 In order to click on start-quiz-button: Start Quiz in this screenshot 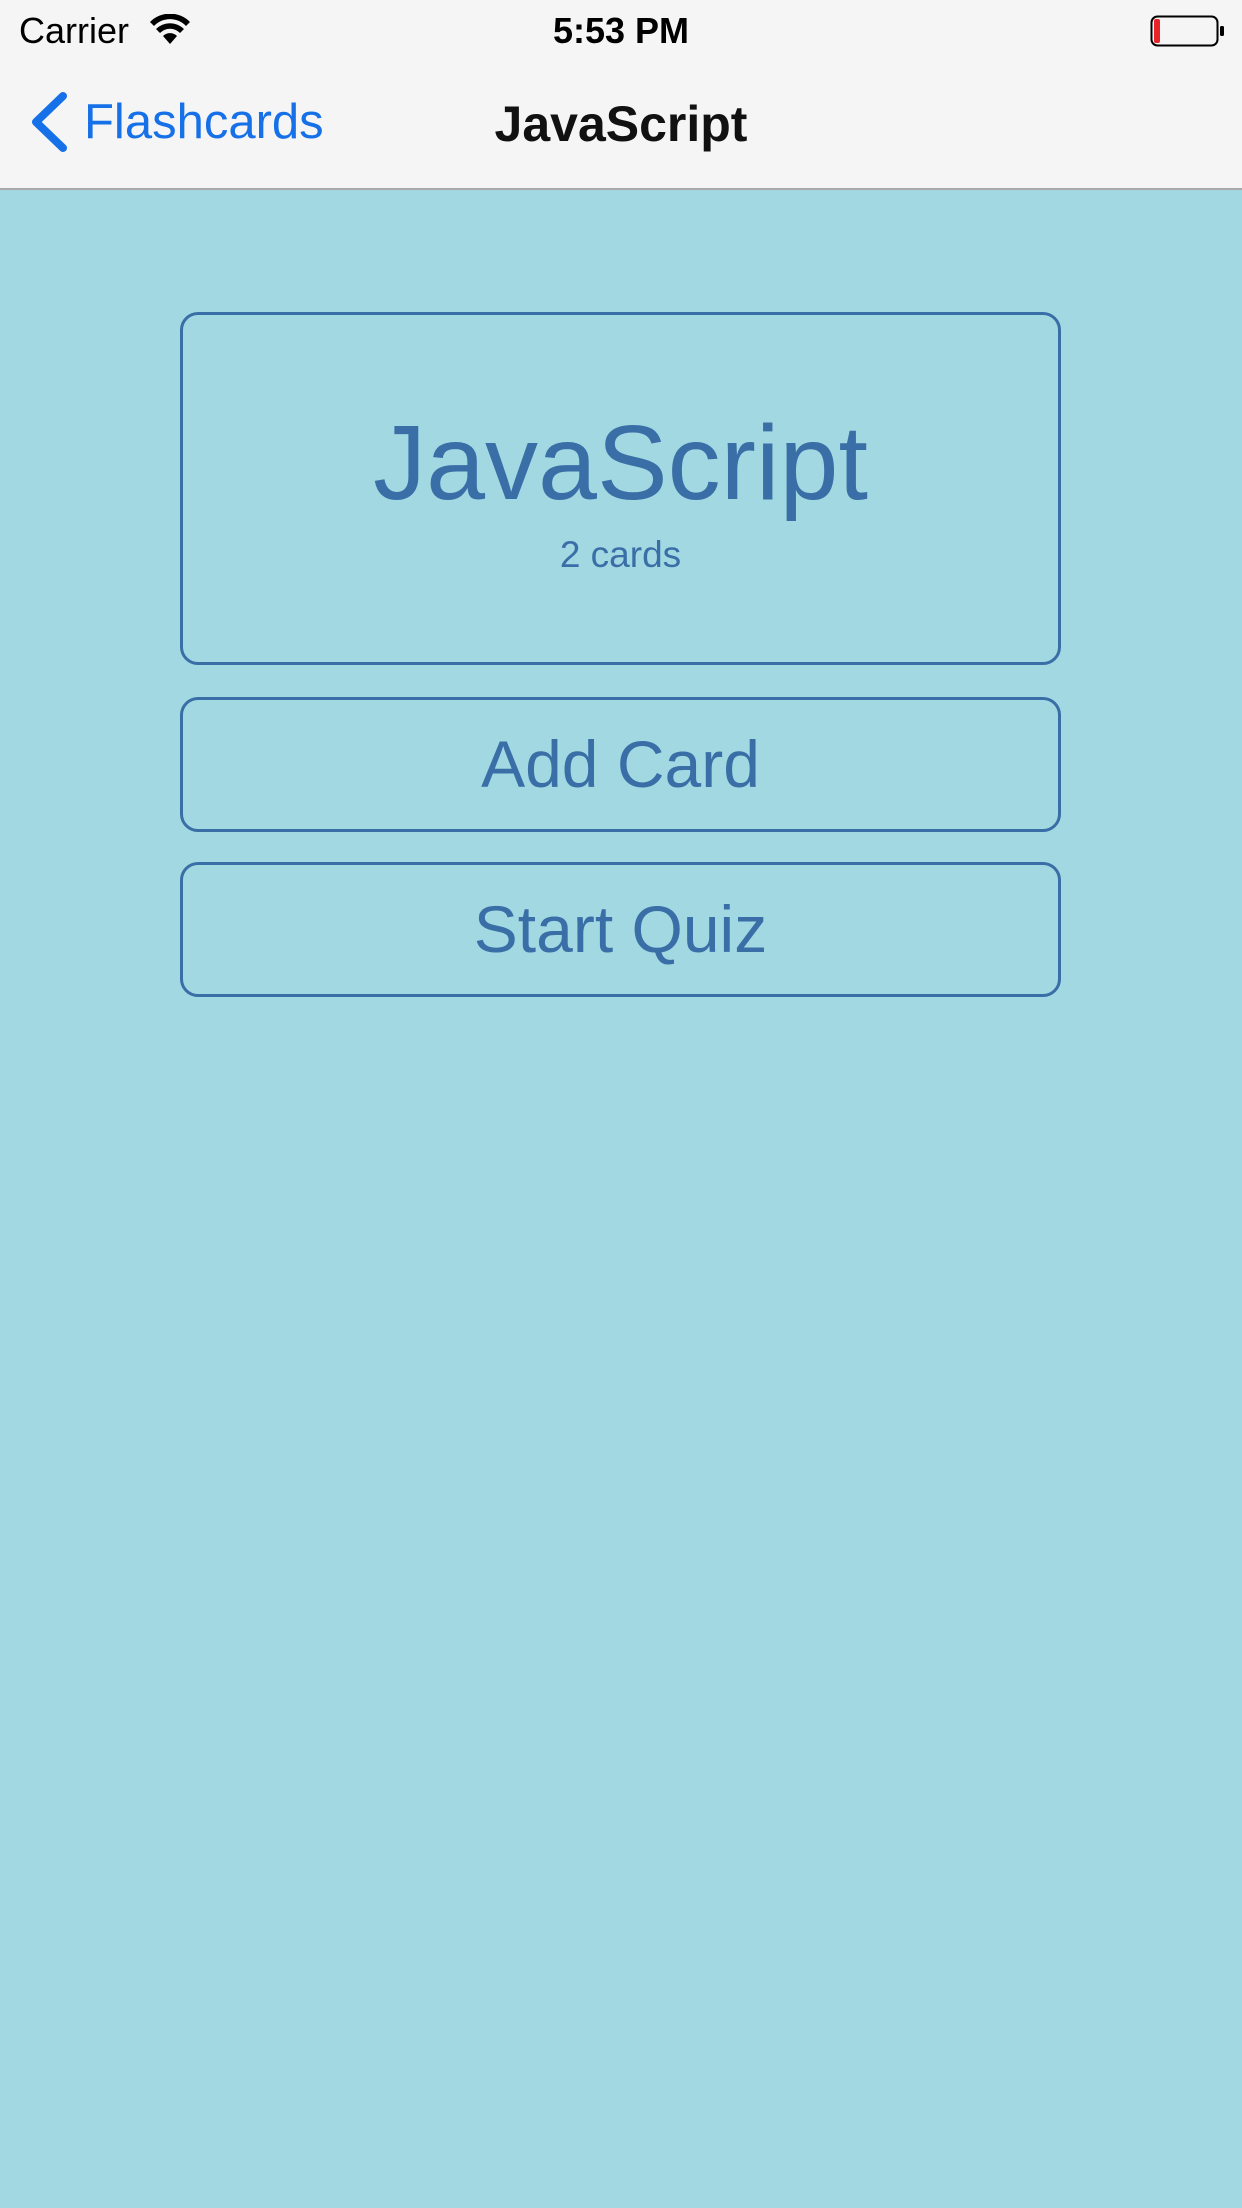, I will do `click(620, 929)`.